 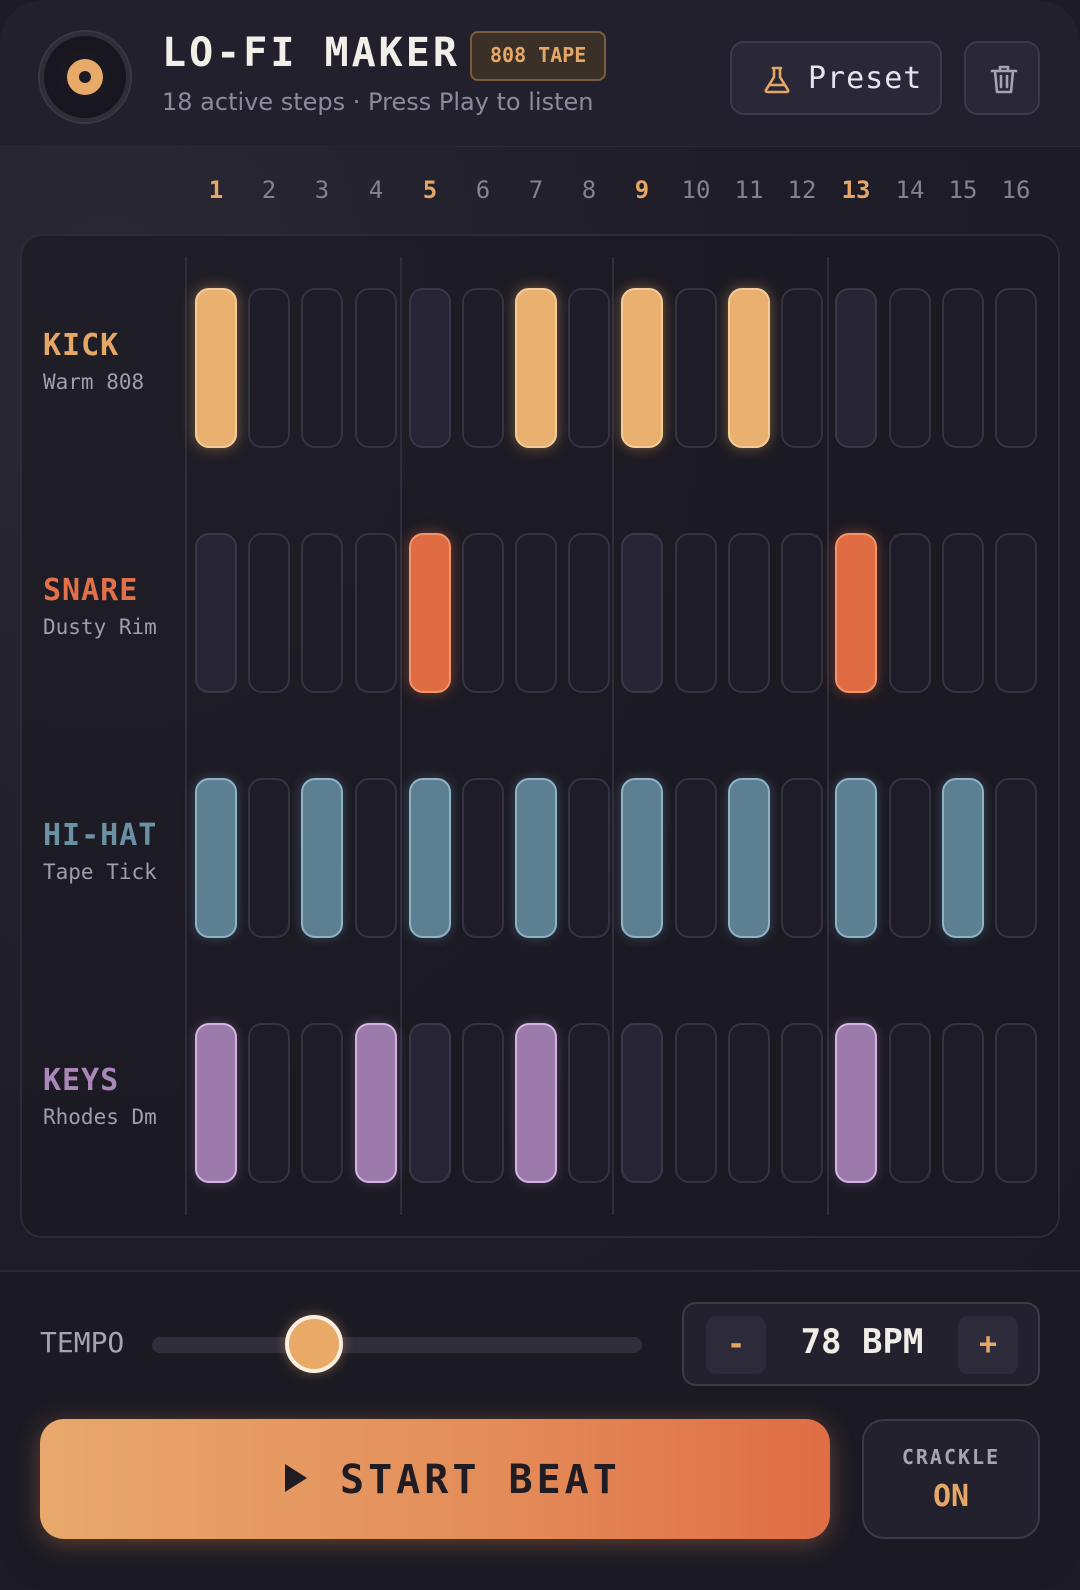 I want to click on track-name-hihat: HI-HAT, so click(x=100, y=835).